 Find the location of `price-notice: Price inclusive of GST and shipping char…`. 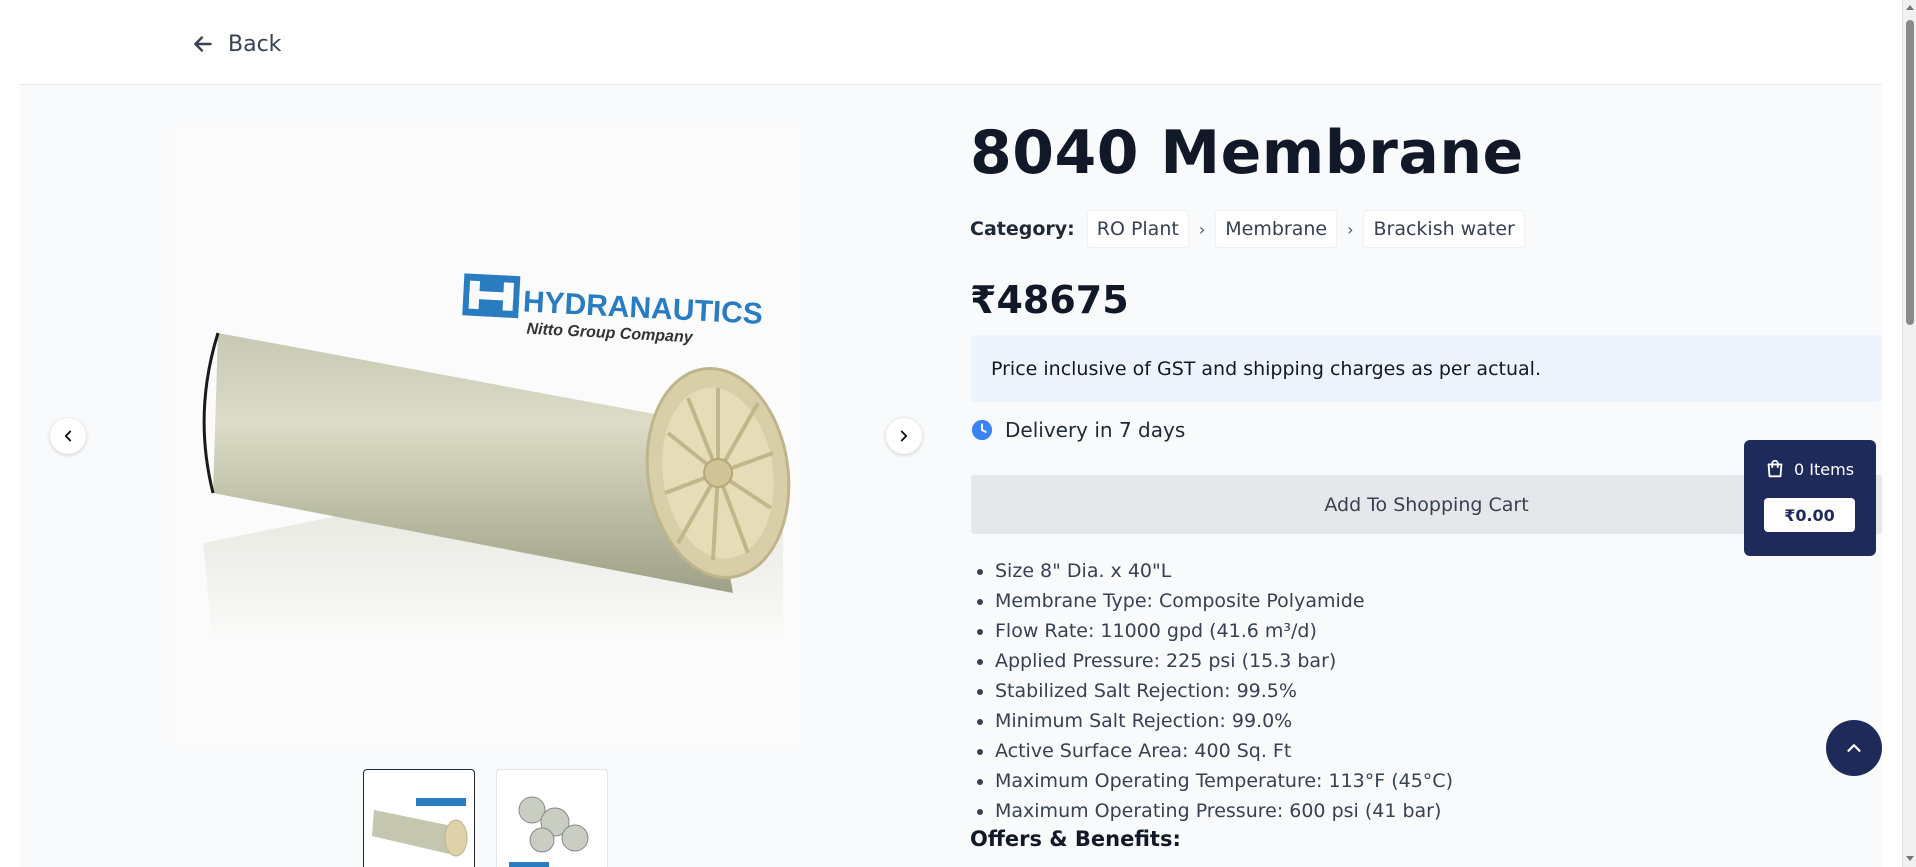

price-notice: Price inclusive of GST and shipping char… is located at coordinates (1426, 368).